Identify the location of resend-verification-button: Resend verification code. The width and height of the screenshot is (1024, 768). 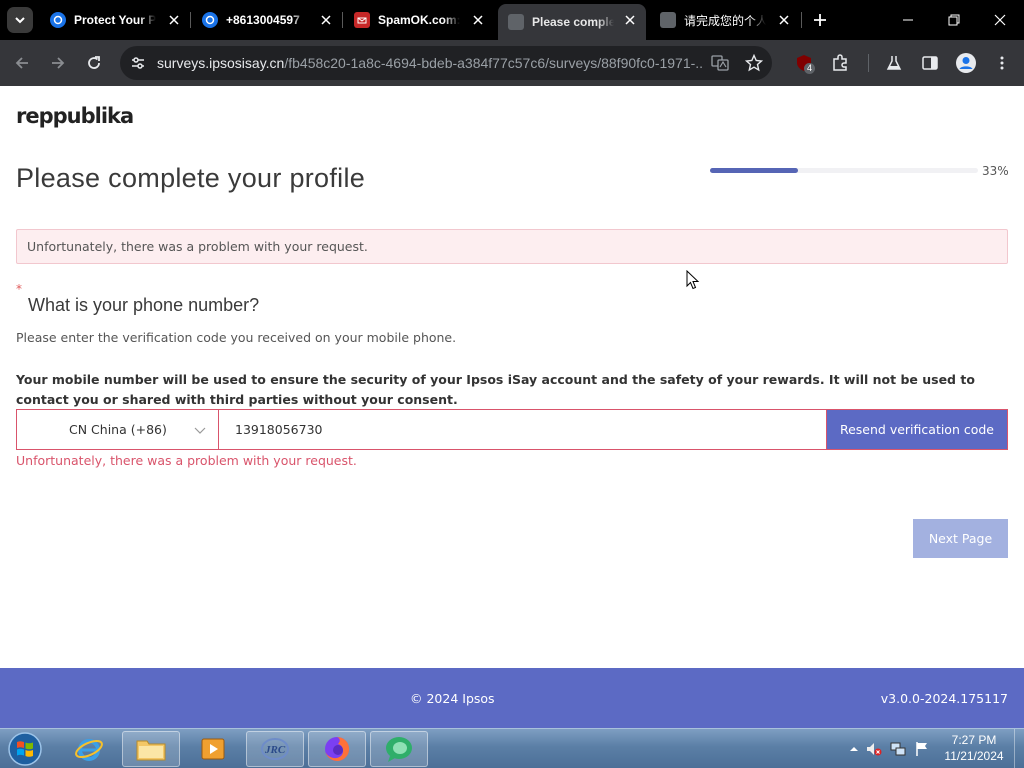
(917, 429).